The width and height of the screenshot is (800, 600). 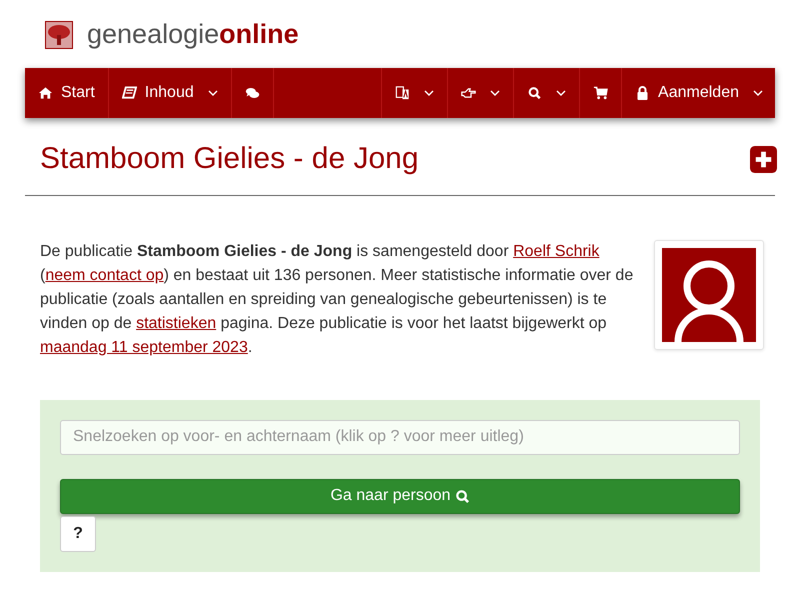 What do you see at coordinates (400, 496) in the screenshot?
I see `go-to-person-button: Ga naar persoon` at bounding box center [400, 496].